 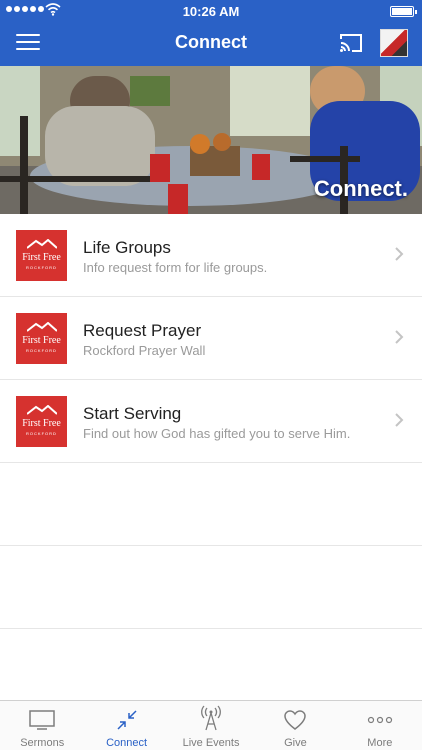 I want to click on heart-icon, so click(x=295, y=720).